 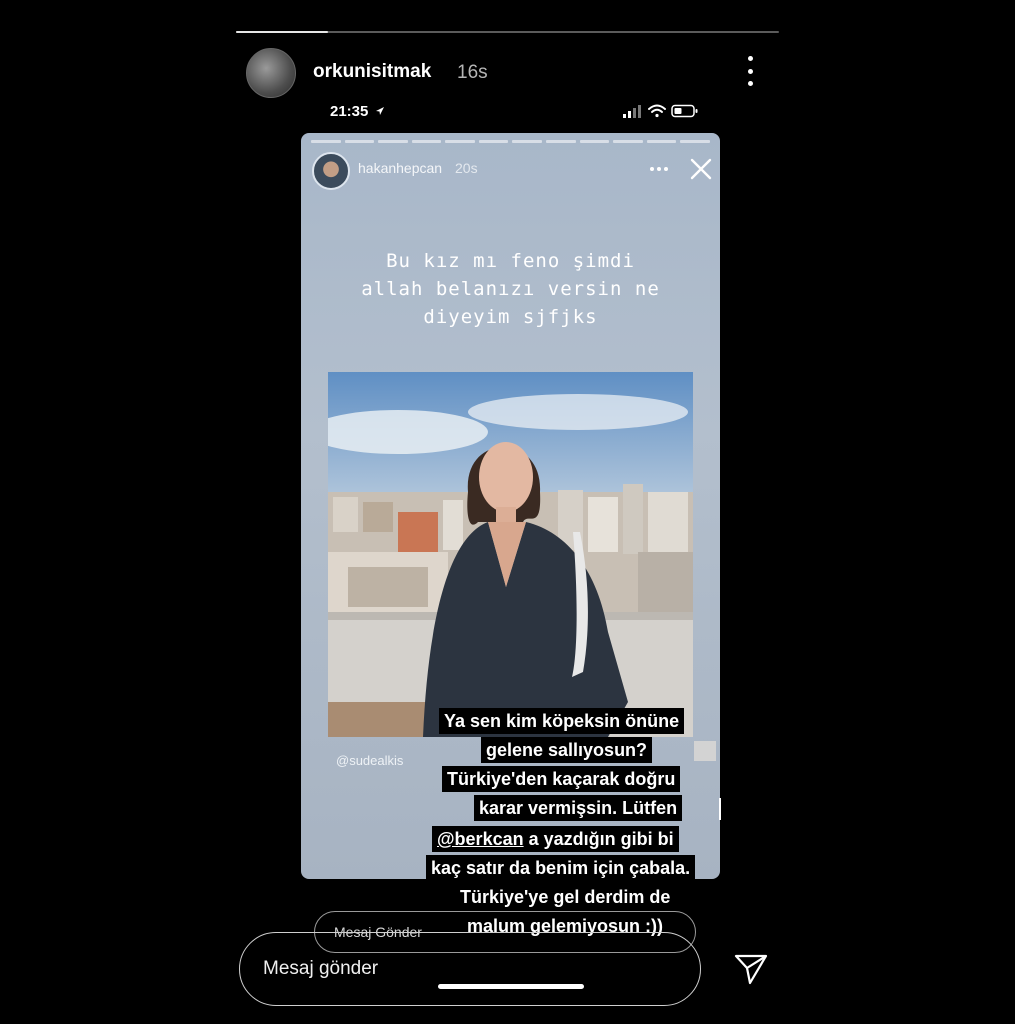 What do you see at coordinates (372, 72) in the screenshot?
I see `story-username: orkunisitmak` at bounding box center [372, 72].